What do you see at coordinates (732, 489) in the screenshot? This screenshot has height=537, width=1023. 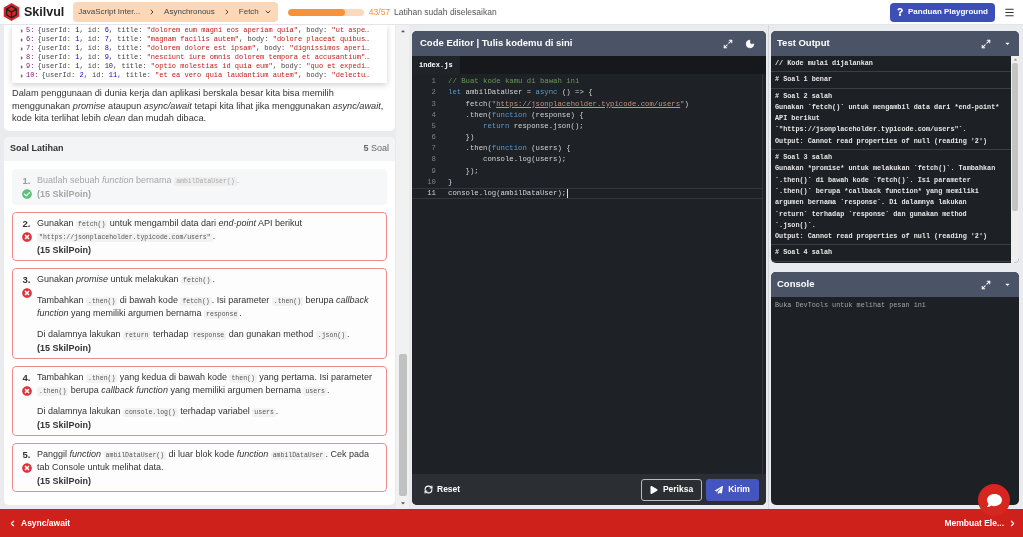 I see `submit-button: Kirim` at bounding box center [732, 489].